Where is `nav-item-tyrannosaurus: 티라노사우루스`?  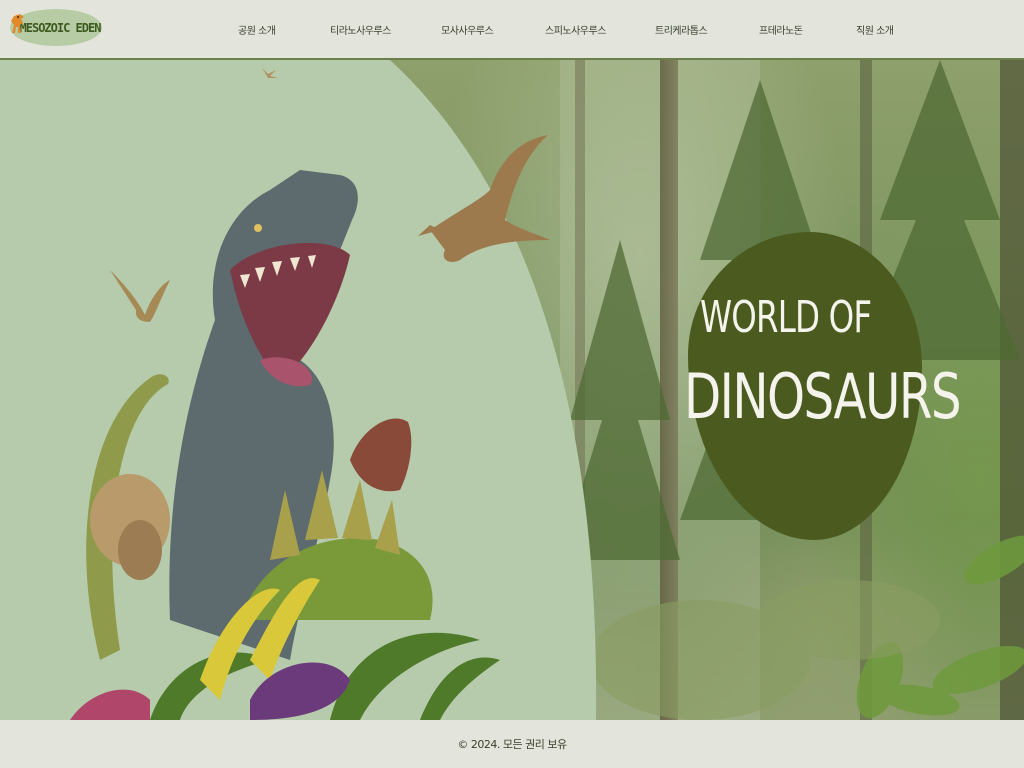
nav-item-tyrannosaurus: 티라노사우루스 is located at coordinates (360, 29).